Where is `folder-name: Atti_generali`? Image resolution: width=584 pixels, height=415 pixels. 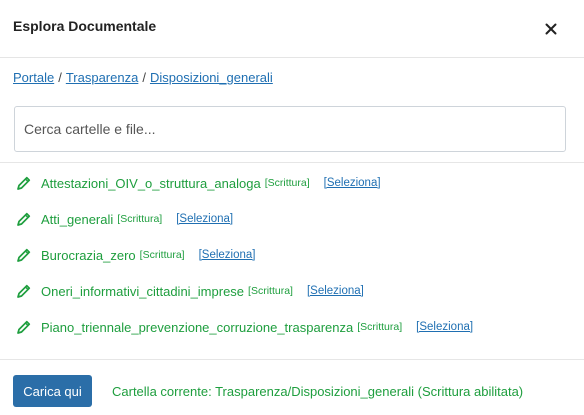
folder-name: Atti_generali is located at coordinates (77, 219).